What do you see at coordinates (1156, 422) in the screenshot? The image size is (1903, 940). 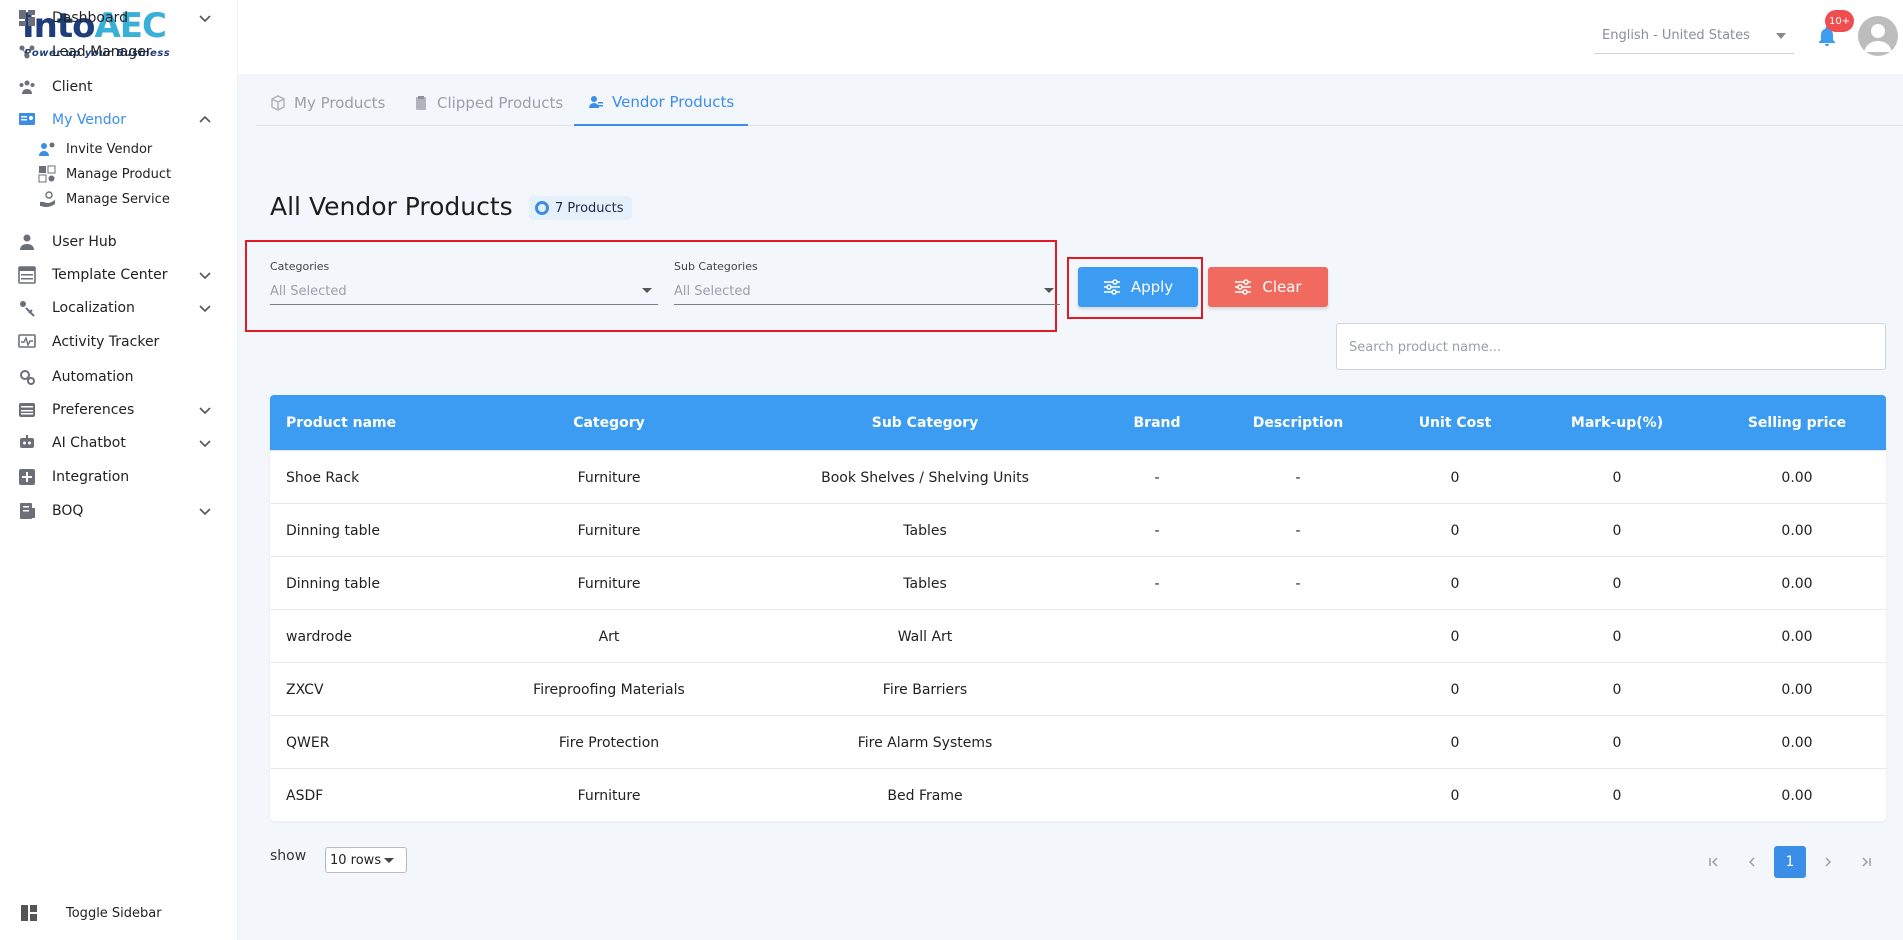 I see `column-header: Brand` at bounding box center [1156, 422].